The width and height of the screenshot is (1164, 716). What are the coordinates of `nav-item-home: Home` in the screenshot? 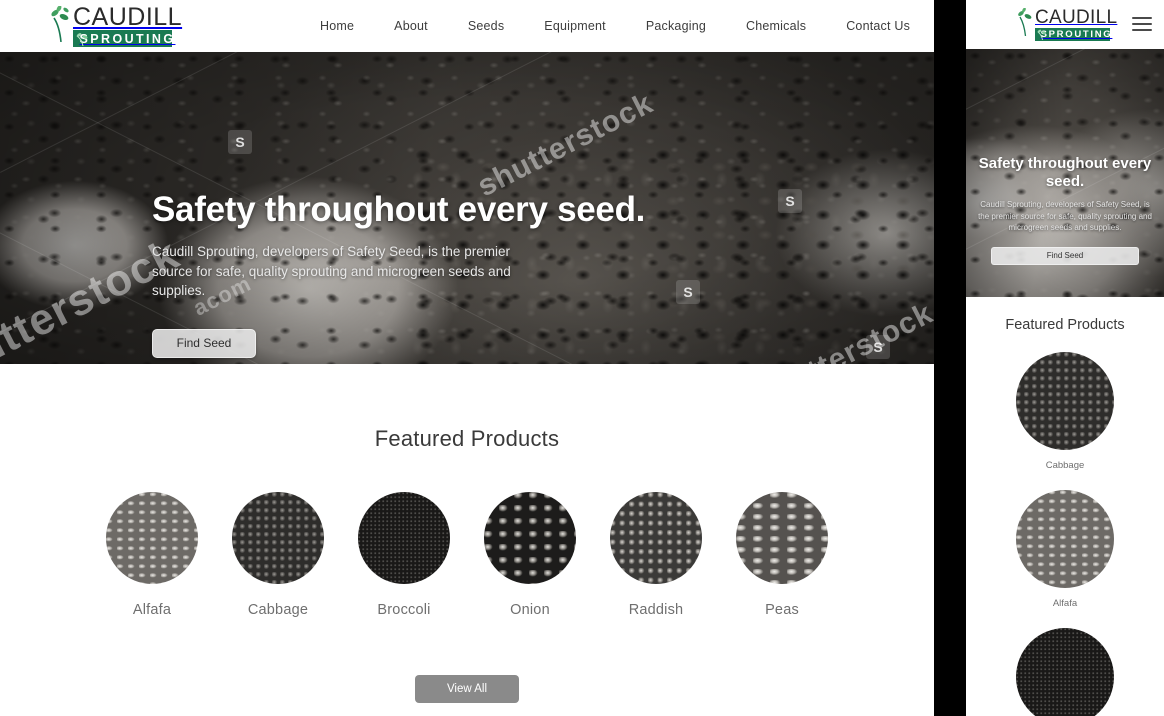 It's located at (337, 26).